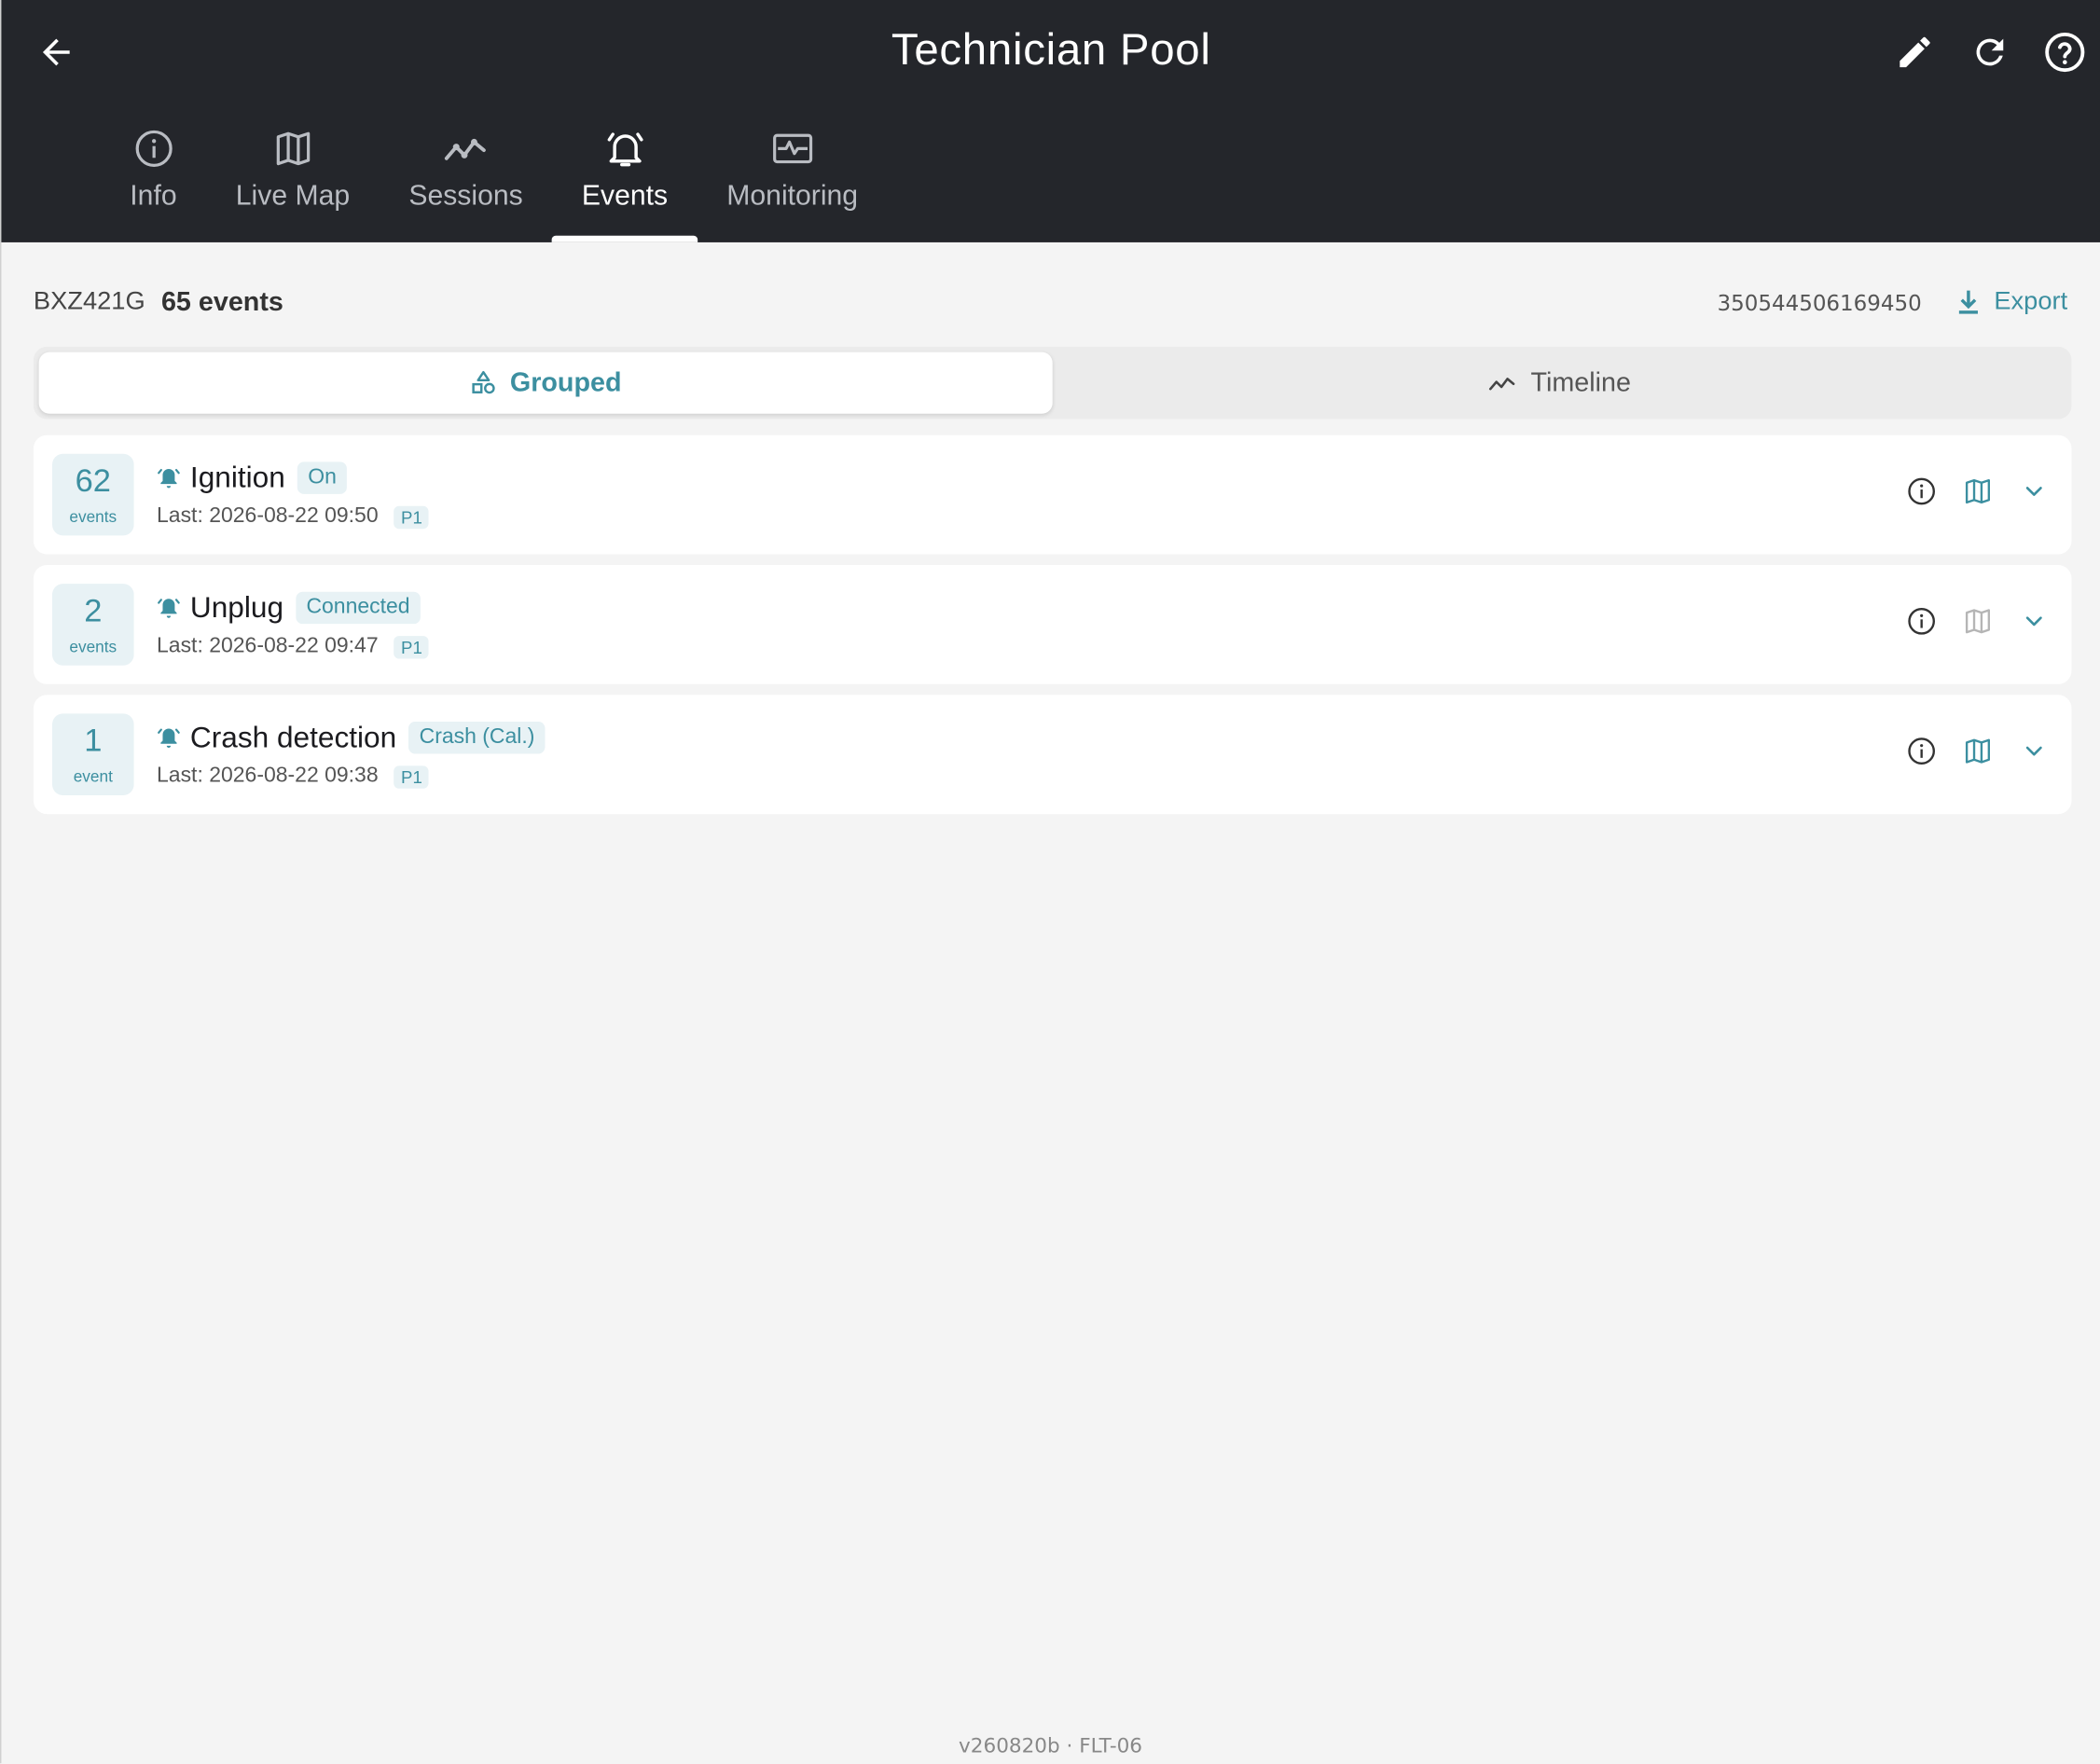  What do you see at coordinates (358, 608) in the screenshot?
I see `event-state-chip: Connected` at bounding box center [358, 608].